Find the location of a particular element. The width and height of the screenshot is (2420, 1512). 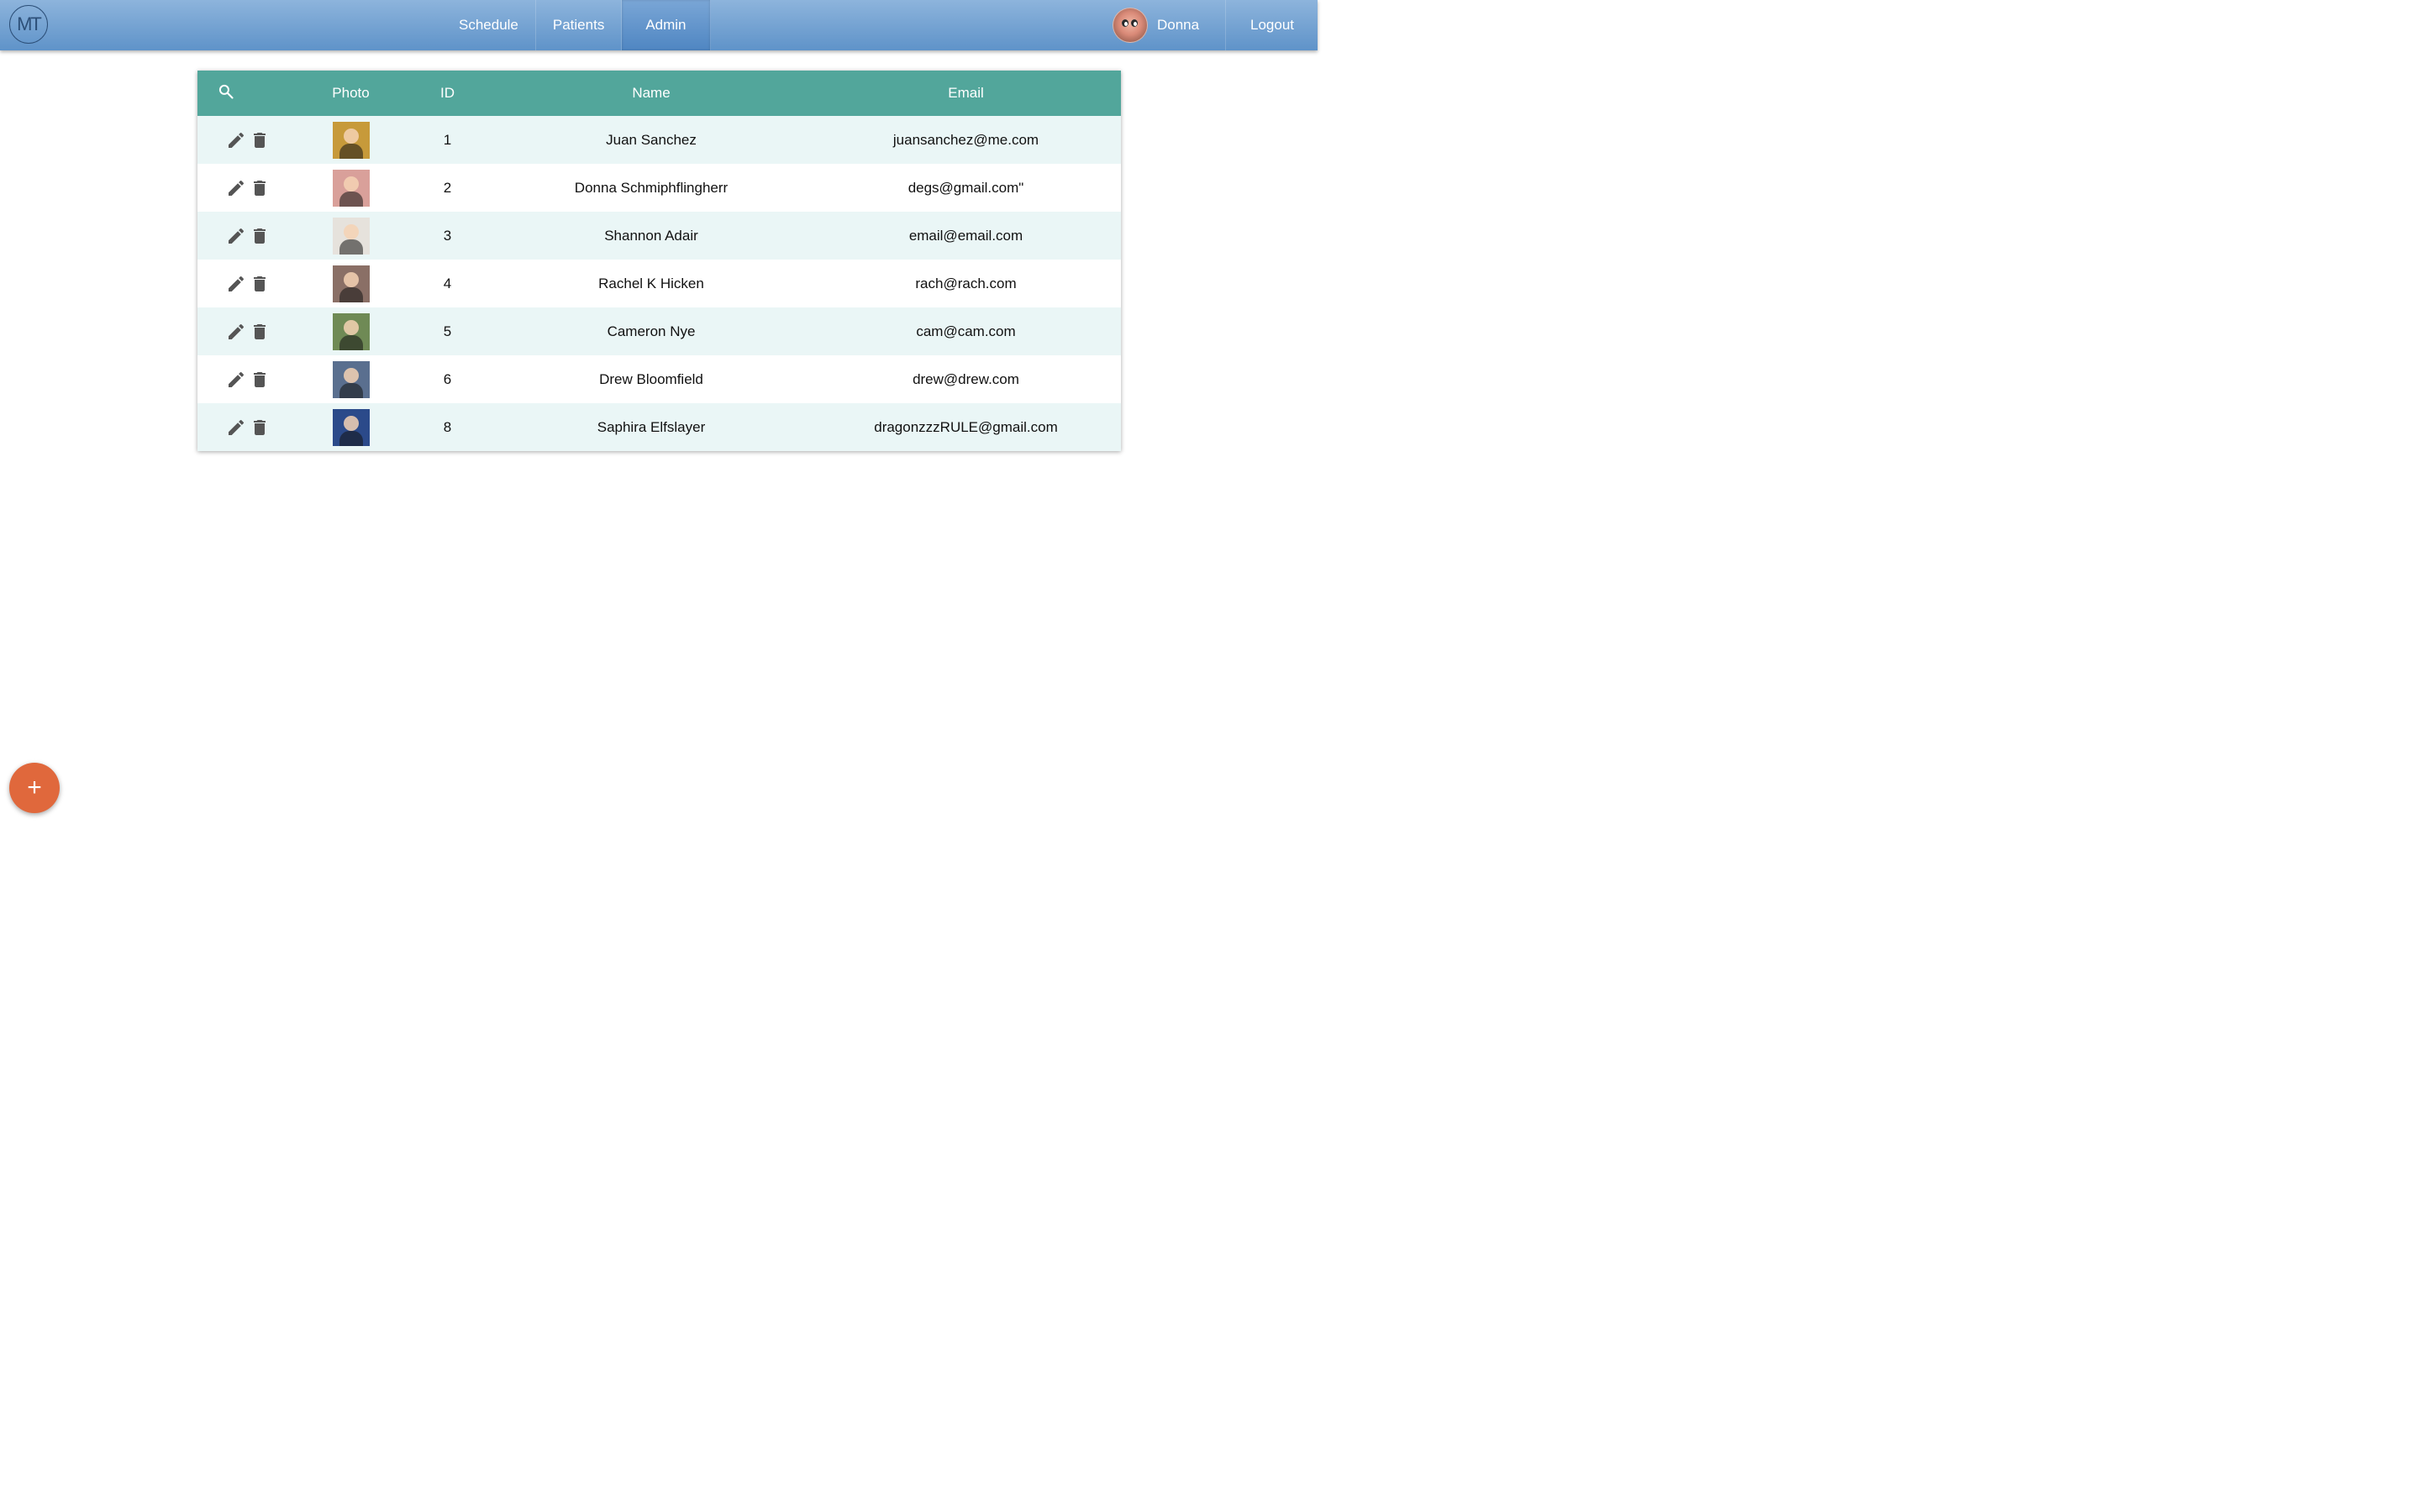

nav-item-patients: Patients is located at coordinates (579, 25).